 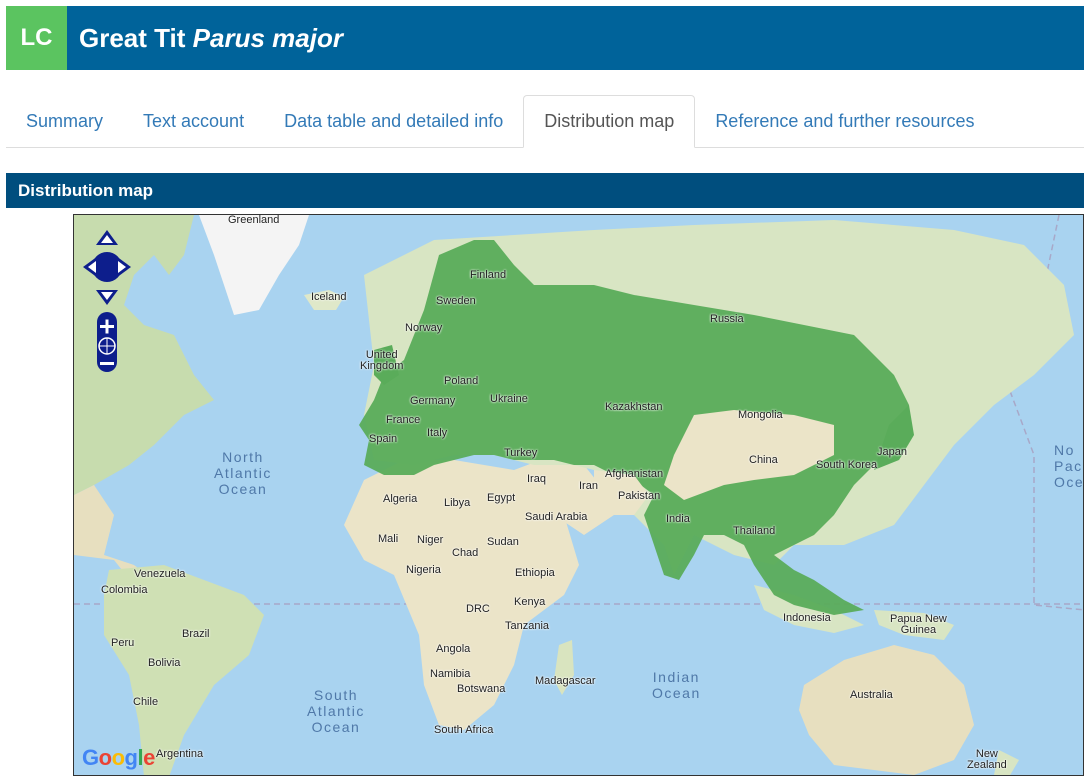 What do you see at coordinates (433, 401) in the screenshot?
I see `label-germany: Germany` at bounding box center [433, 401].